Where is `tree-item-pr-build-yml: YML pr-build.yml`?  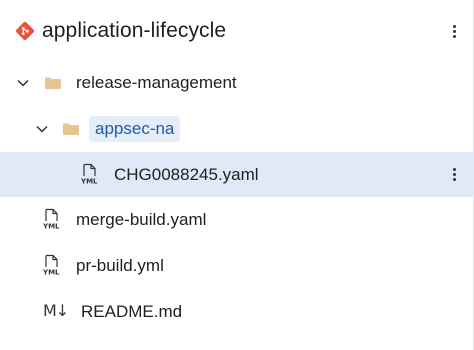 tree-item-pr-build-yml: YML pr-build.yml is located at coordinates (237, 265).